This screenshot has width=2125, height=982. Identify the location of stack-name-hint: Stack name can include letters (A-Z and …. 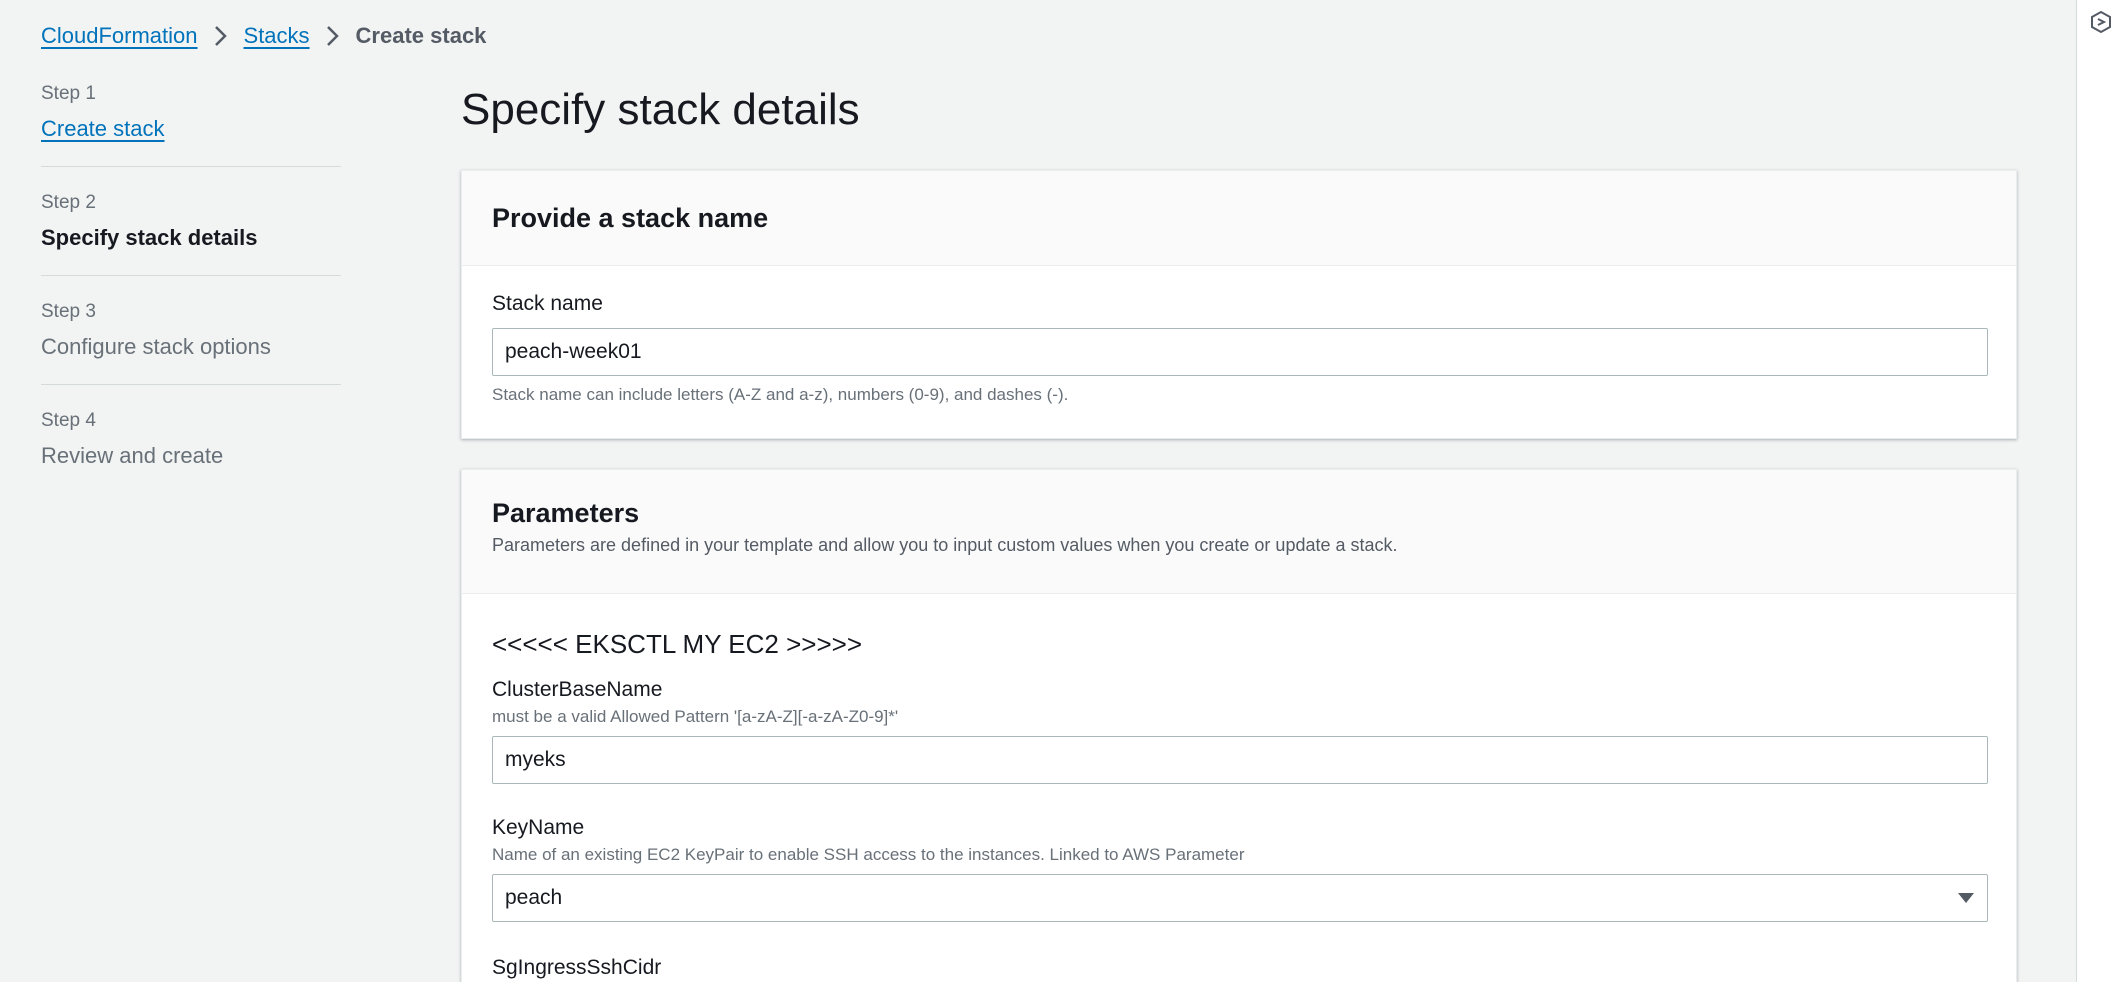
(780, 394).